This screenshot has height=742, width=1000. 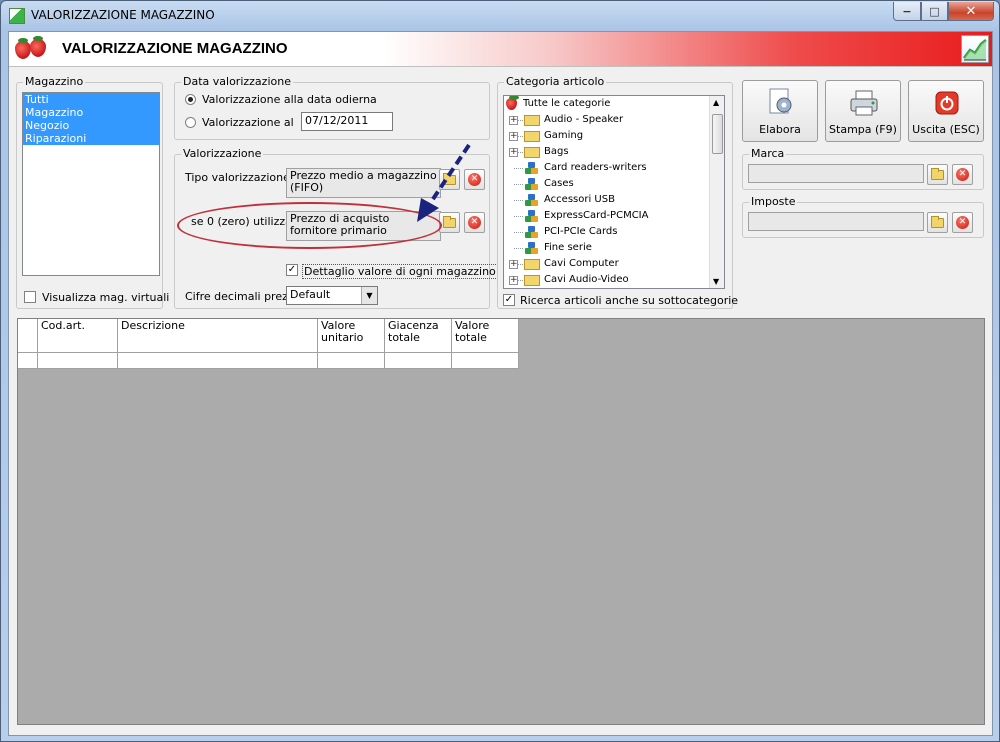 What do you see at coordinates (596, 215) in the screenshot?
I see `tree-item-label: ExpressCard-PCMCIA` at bounding box center [596, 215].